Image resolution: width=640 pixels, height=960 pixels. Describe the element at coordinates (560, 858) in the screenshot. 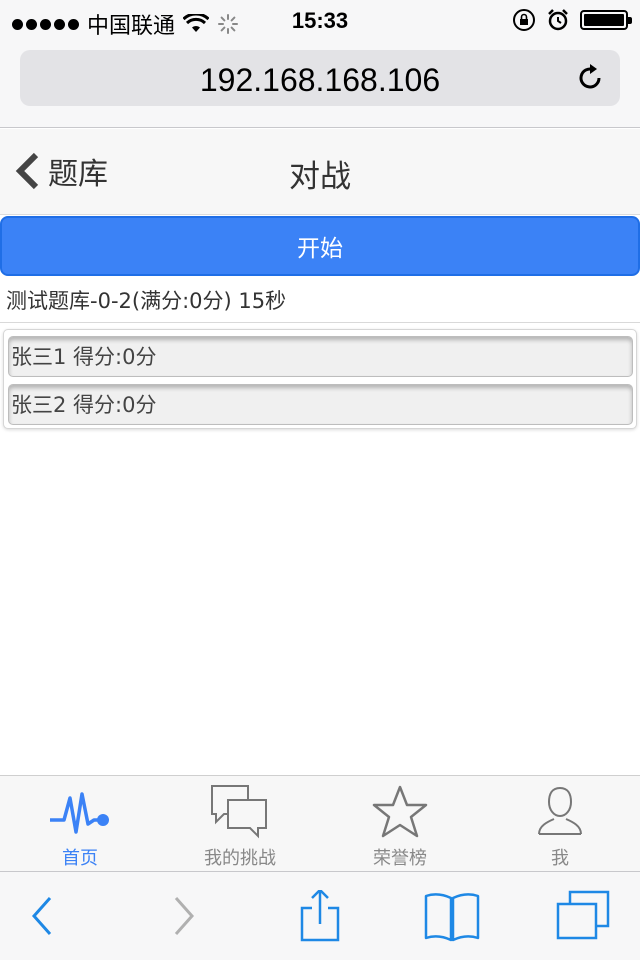

I see `tab-label: 我` at that location.